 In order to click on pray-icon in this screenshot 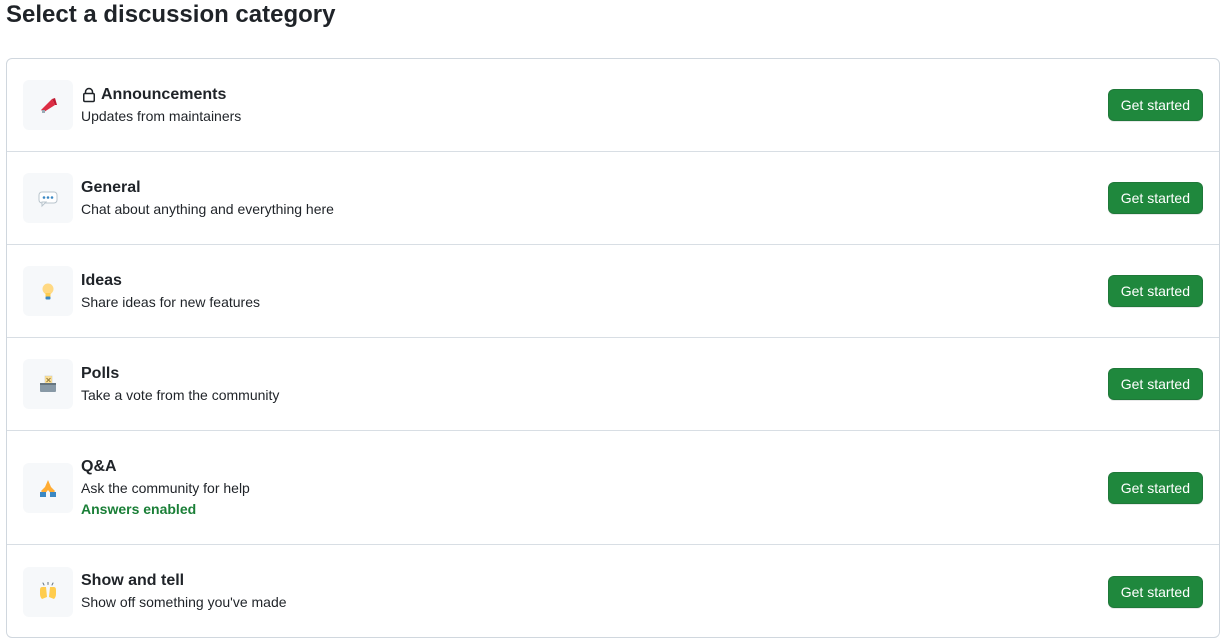, I will do `click(48, 488)`.